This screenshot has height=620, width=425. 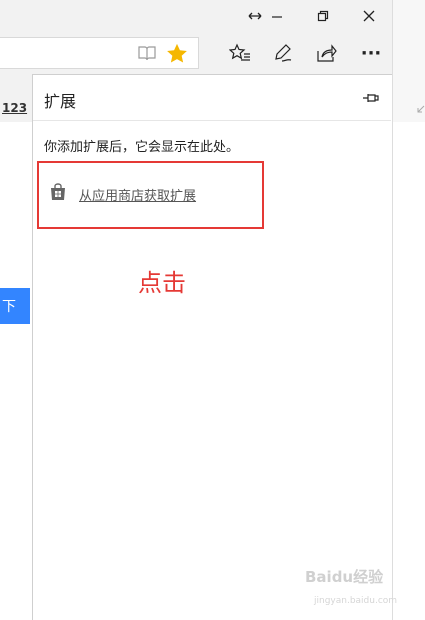 I want to click on browser-toolbar: ···, so click(x=196, y=53).